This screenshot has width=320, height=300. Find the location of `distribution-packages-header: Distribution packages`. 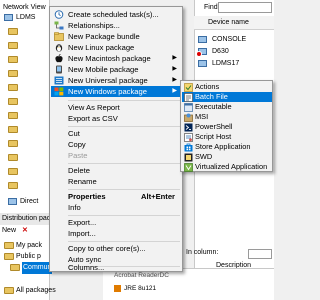

distribution-packages-header: Distribution packages is located at coordinates (25, 219).